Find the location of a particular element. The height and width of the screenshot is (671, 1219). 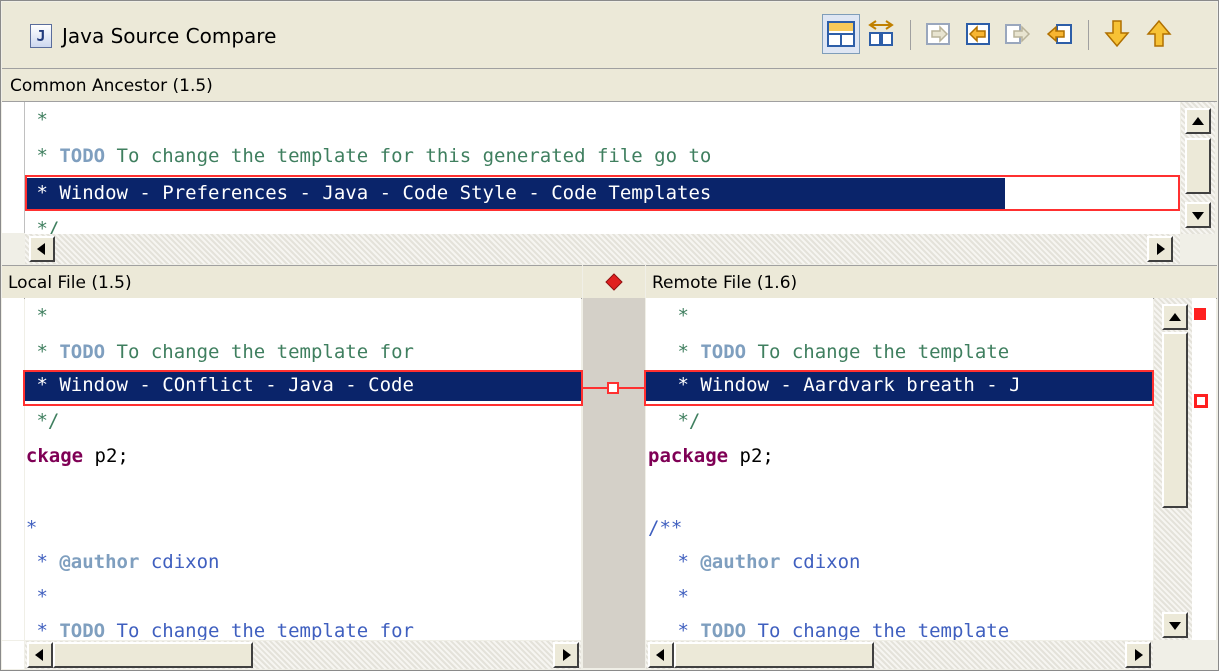

remote-pane-header: Remote File (1.6) is located at coordinates (931, 282).